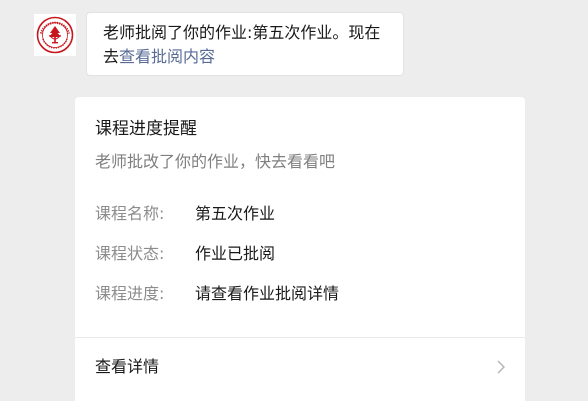 Image resolution: width=588 pixels, height=401 pixels. Describe the element at coordinates (235, 213) in the screenshot. I see `course-name-value: 第五次作业` at that location.